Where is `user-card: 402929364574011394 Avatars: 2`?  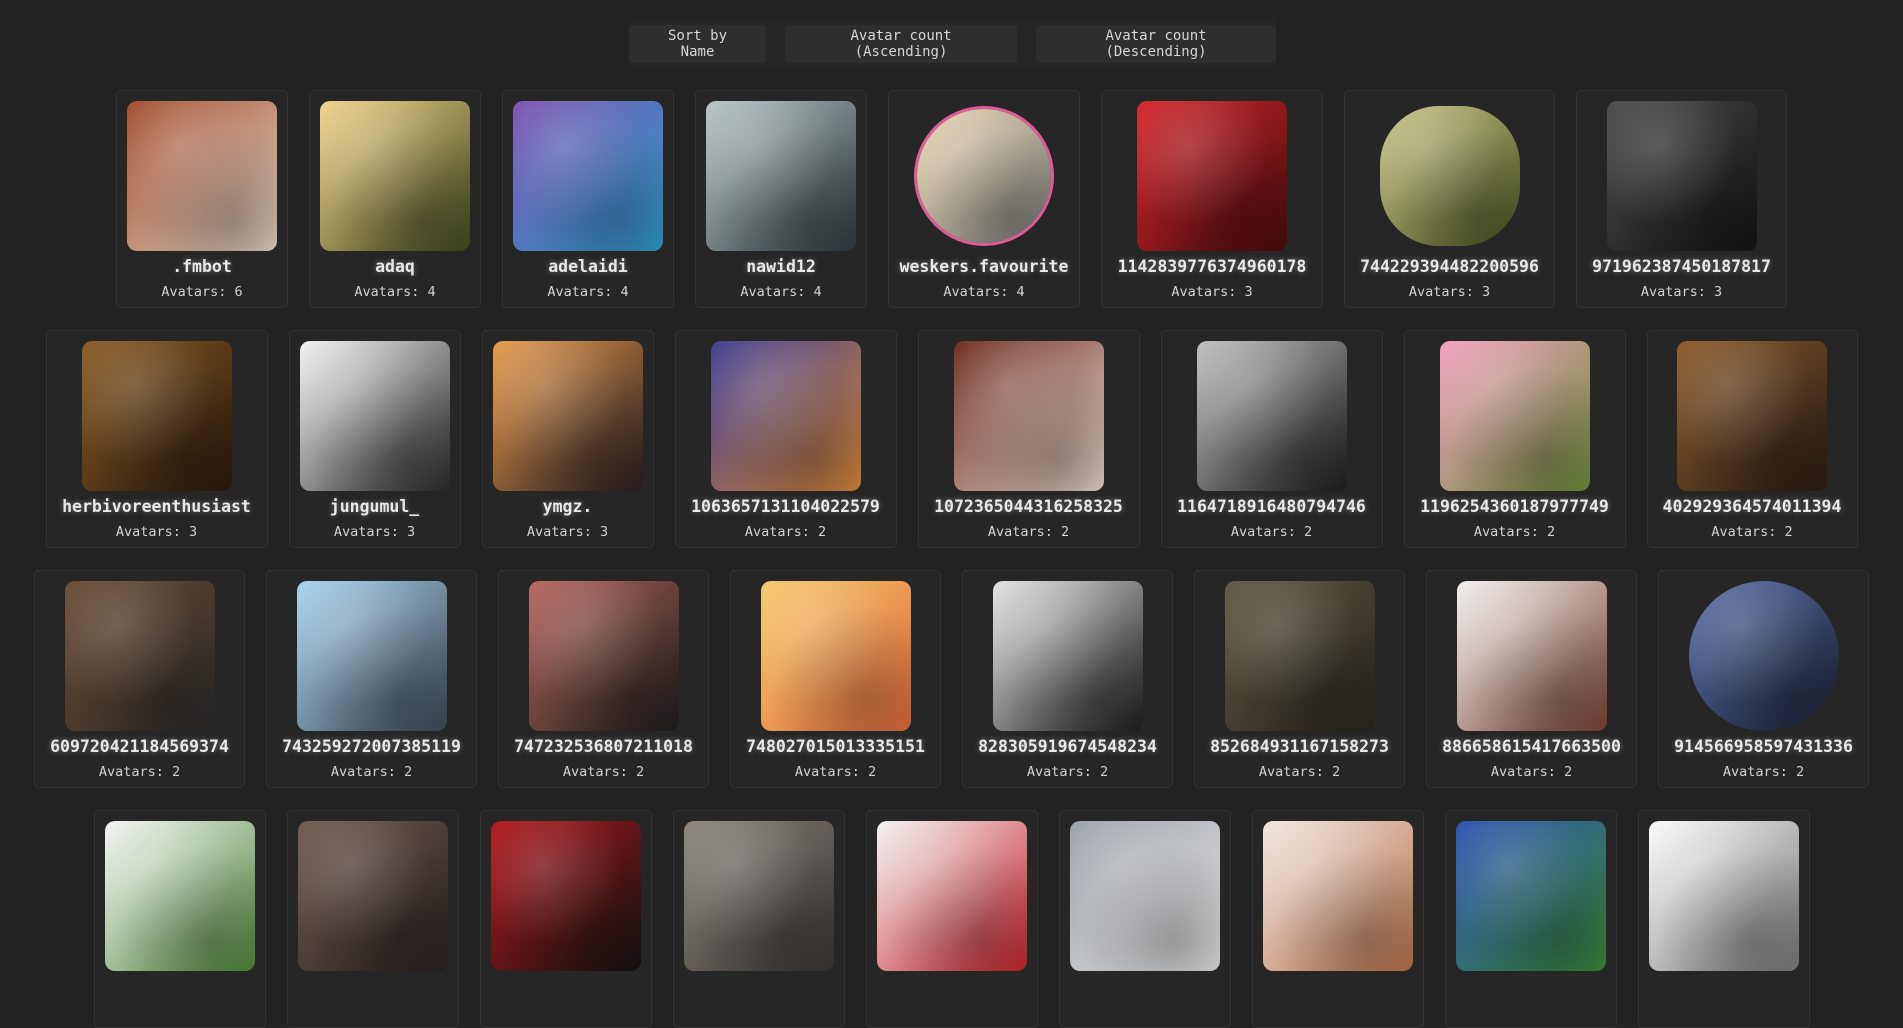 user-card: 402929364574011394 Avatars: 2 is located at coordinates (1752, 439).